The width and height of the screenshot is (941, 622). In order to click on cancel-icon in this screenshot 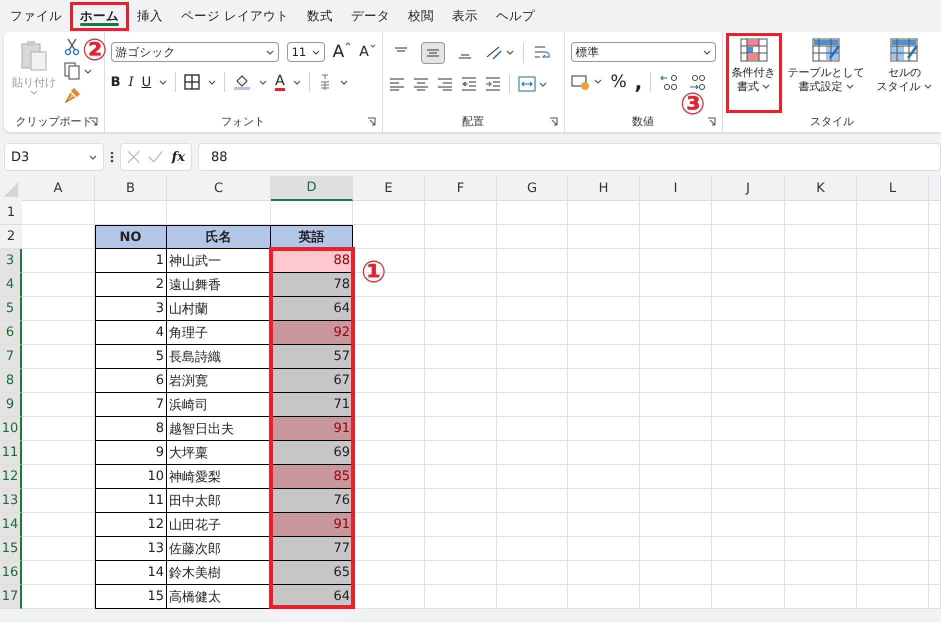, I will do `click(133, 157)`.